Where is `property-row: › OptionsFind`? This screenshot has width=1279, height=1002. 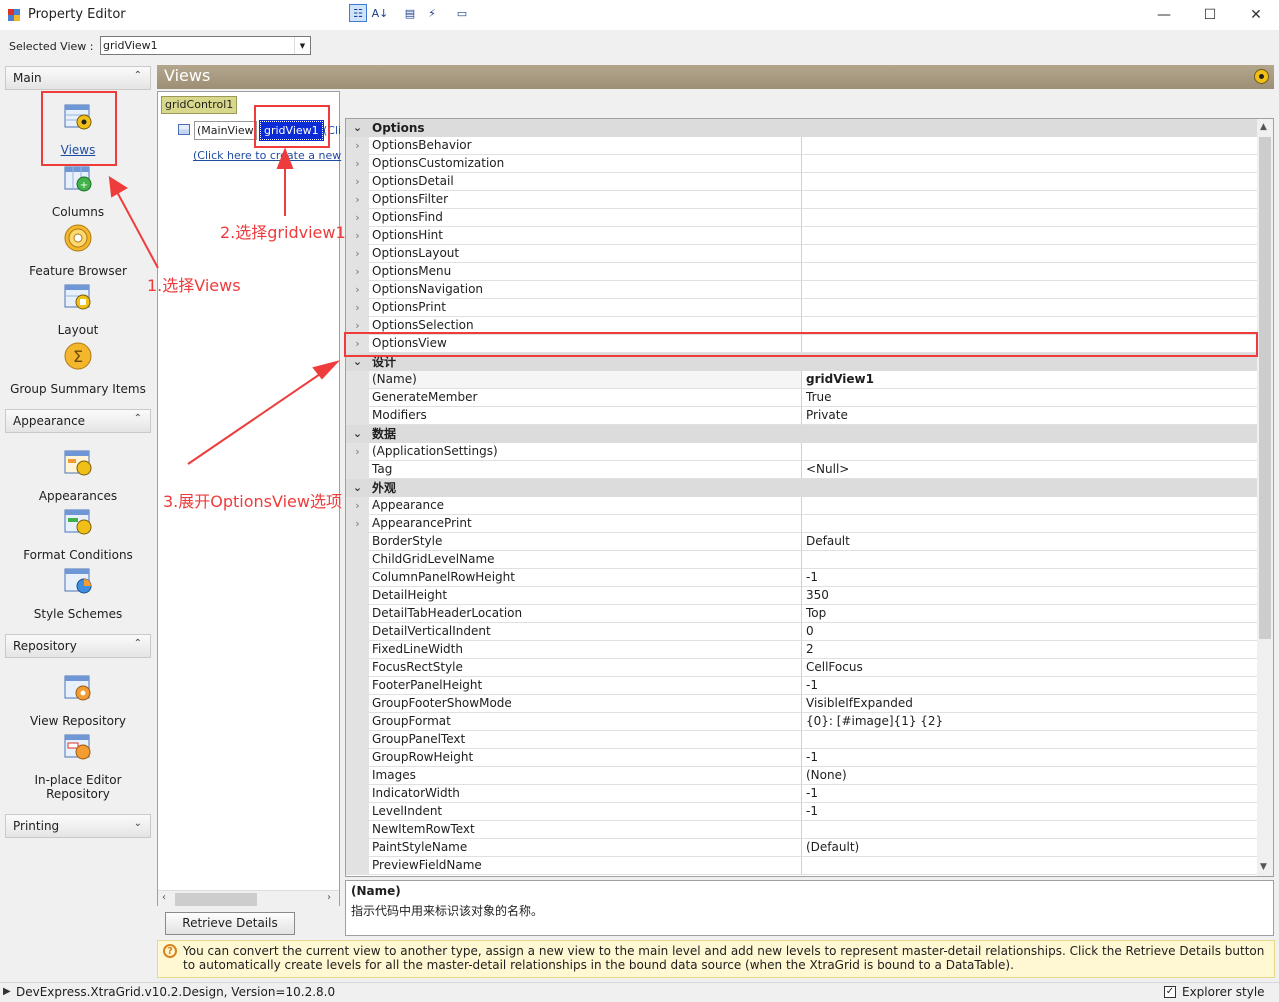 property-row: › OptionsFind is located at coordinates (802, 218).